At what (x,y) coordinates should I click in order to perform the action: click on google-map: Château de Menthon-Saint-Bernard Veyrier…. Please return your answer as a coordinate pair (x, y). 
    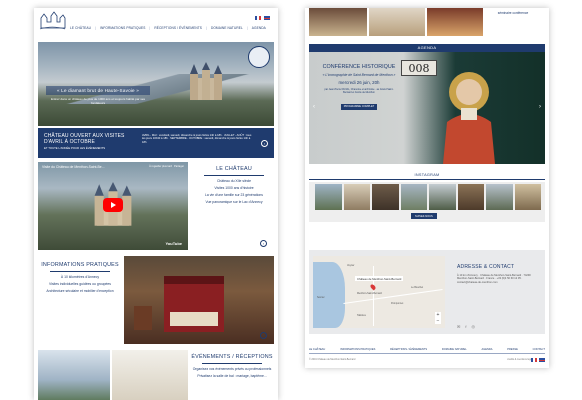
    Looking at the image, I should click on (379, 292).